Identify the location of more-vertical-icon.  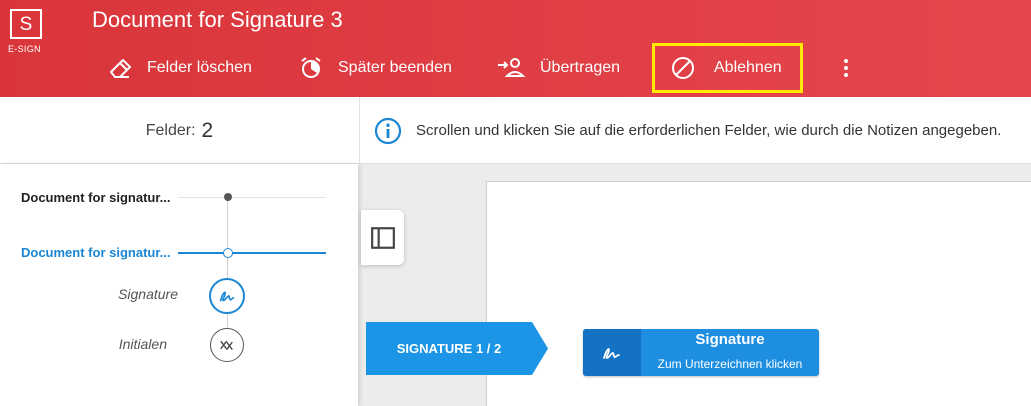
(846, 68).